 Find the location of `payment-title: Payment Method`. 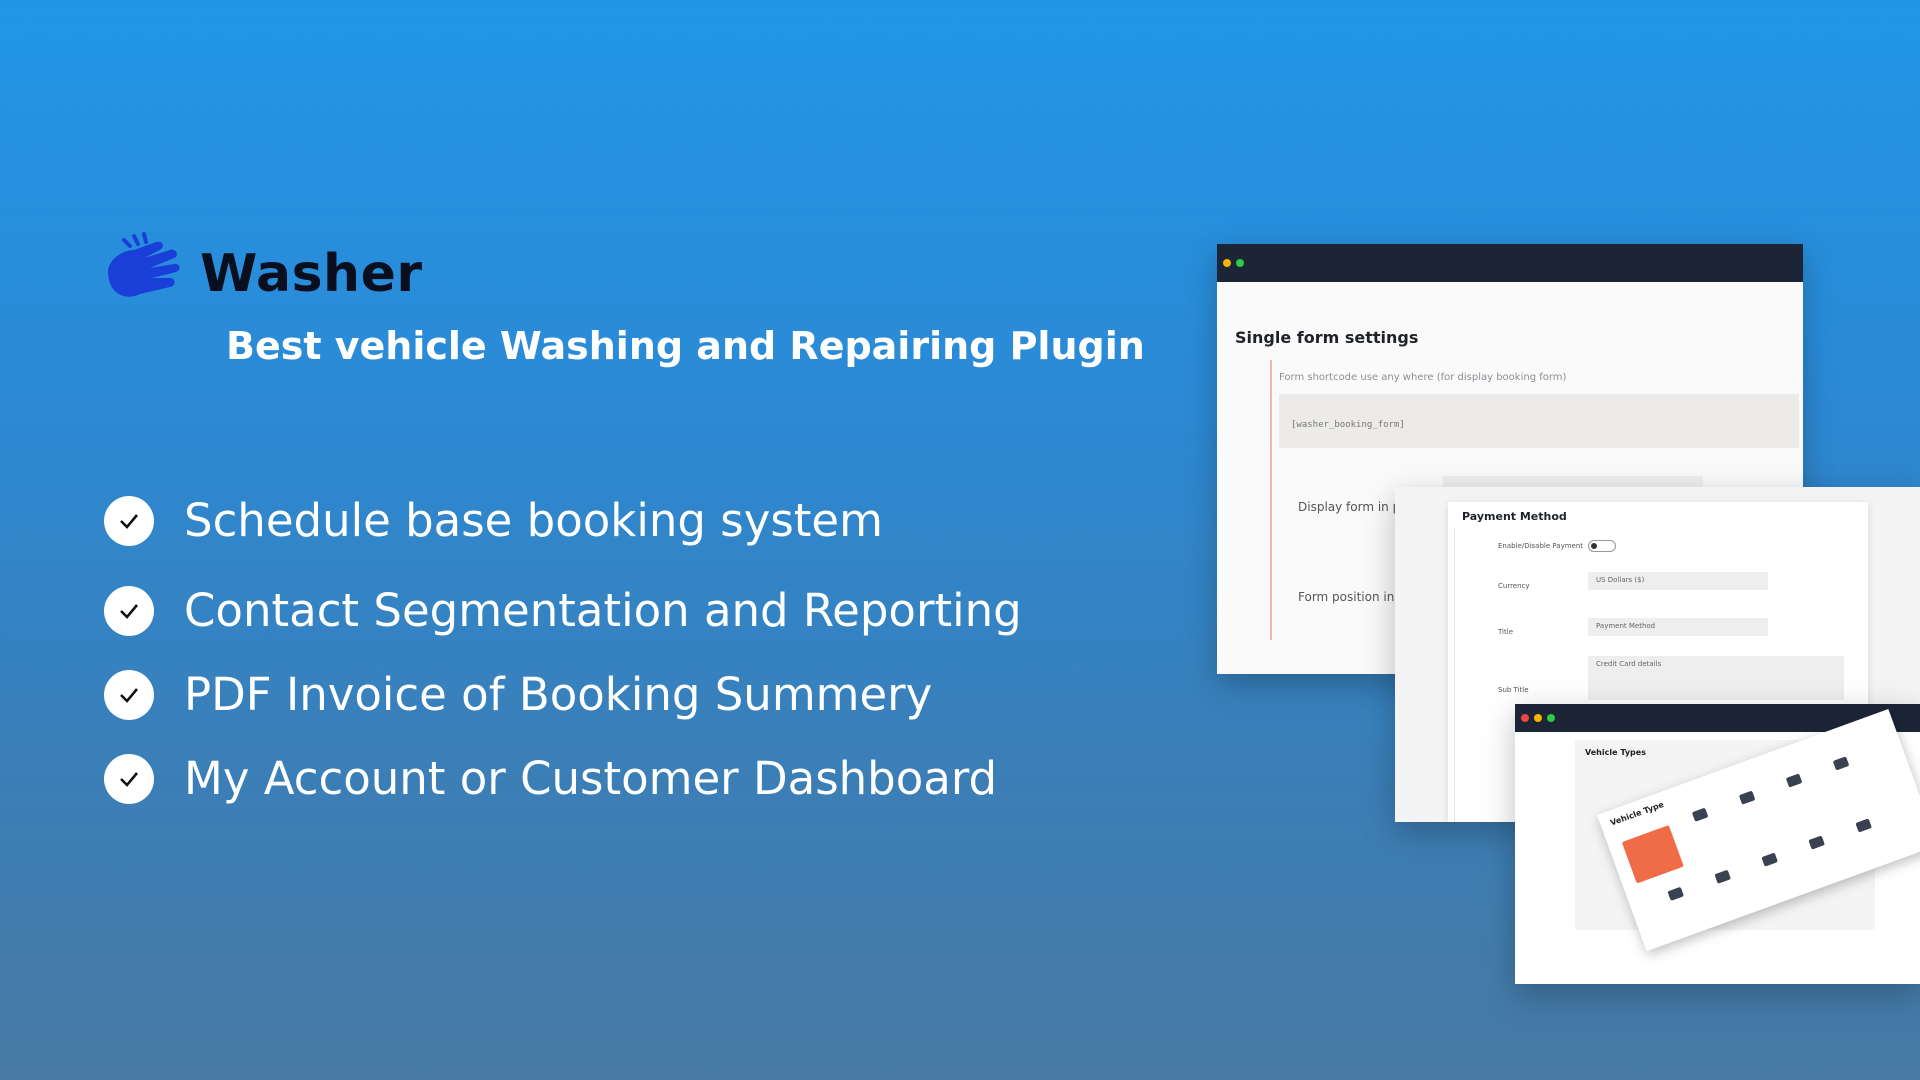

payment-title: Payment Method is located at coordinates (1514, 516).